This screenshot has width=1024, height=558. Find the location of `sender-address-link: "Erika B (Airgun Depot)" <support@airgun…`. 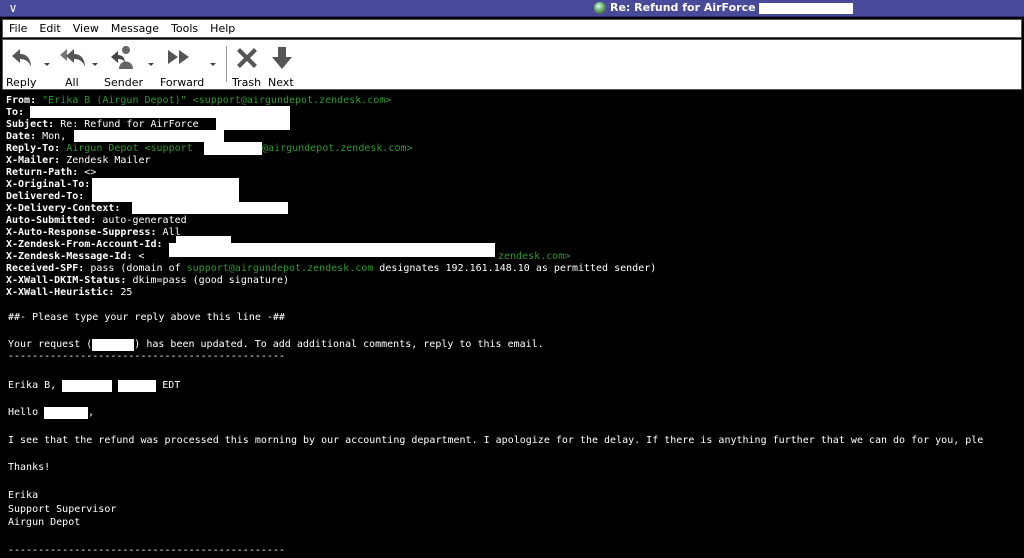

sender-address-link: "Erika B (Airgun Depot)" <support@airgun… is located at coordinates (216, 100).